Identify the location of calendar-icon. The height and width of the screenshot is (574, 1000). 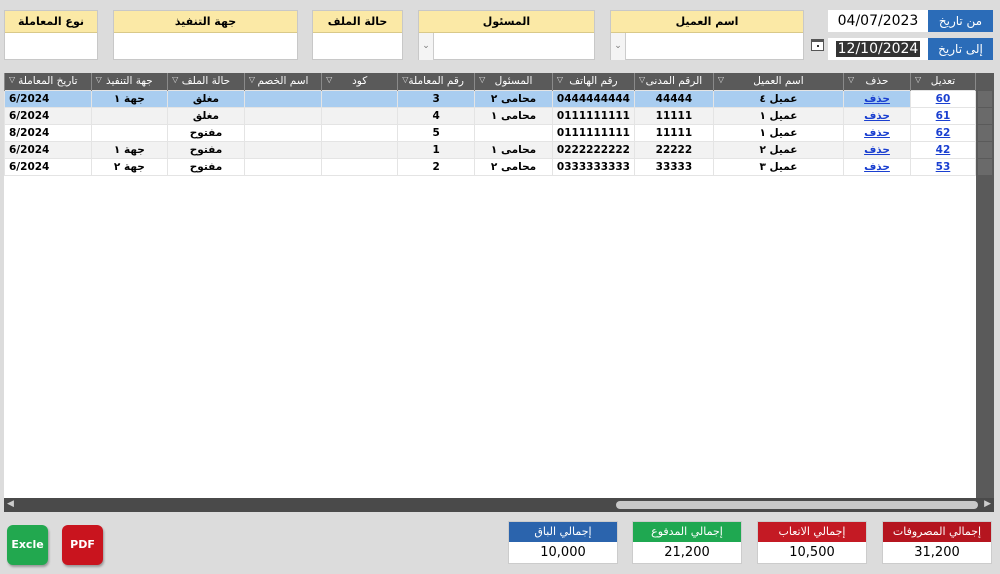
(817, 45).